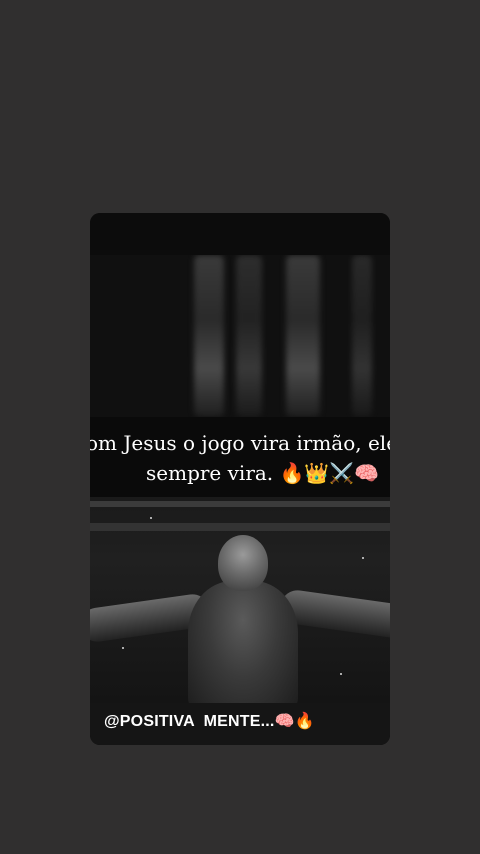  What do you see at coordinates (263, 473) in the screenshot?
I see `caption-line-2: sempre vira. 🔥👑⚔️🧠` at bounding box center [263, 473].